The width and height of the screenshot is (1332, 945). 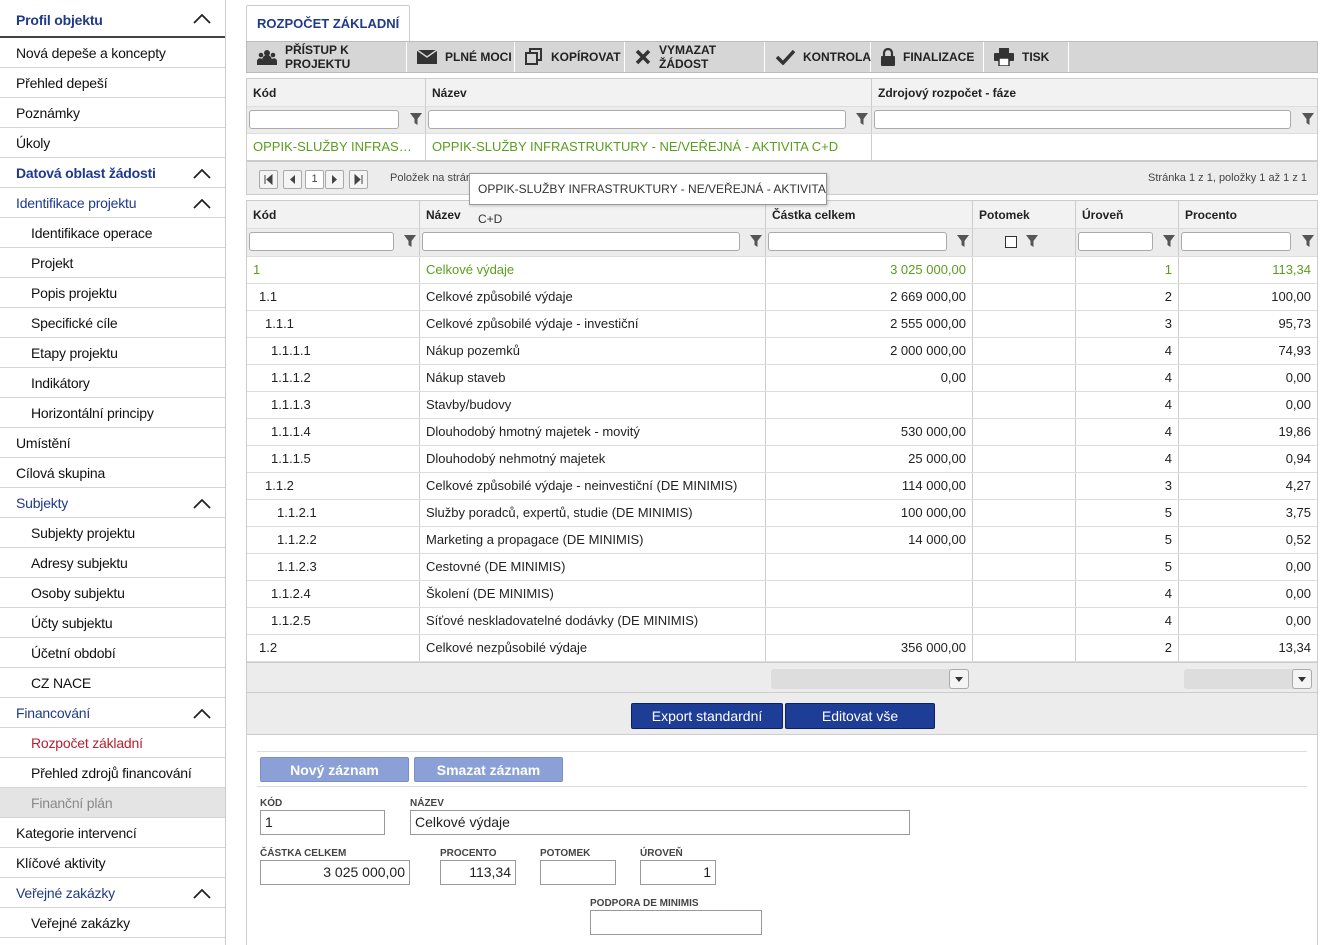 I want to click on sidebar-item: Cílová skupina, so click(x=112, y=473).